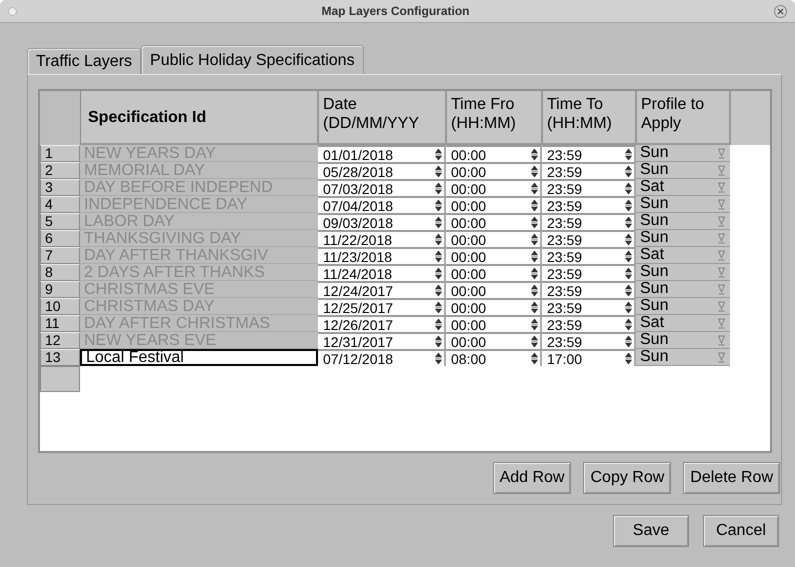 Image resolution: width=795 pixels, height=567 pixels. I want to click on specification-cell: Local Festival, so click(199, 357).